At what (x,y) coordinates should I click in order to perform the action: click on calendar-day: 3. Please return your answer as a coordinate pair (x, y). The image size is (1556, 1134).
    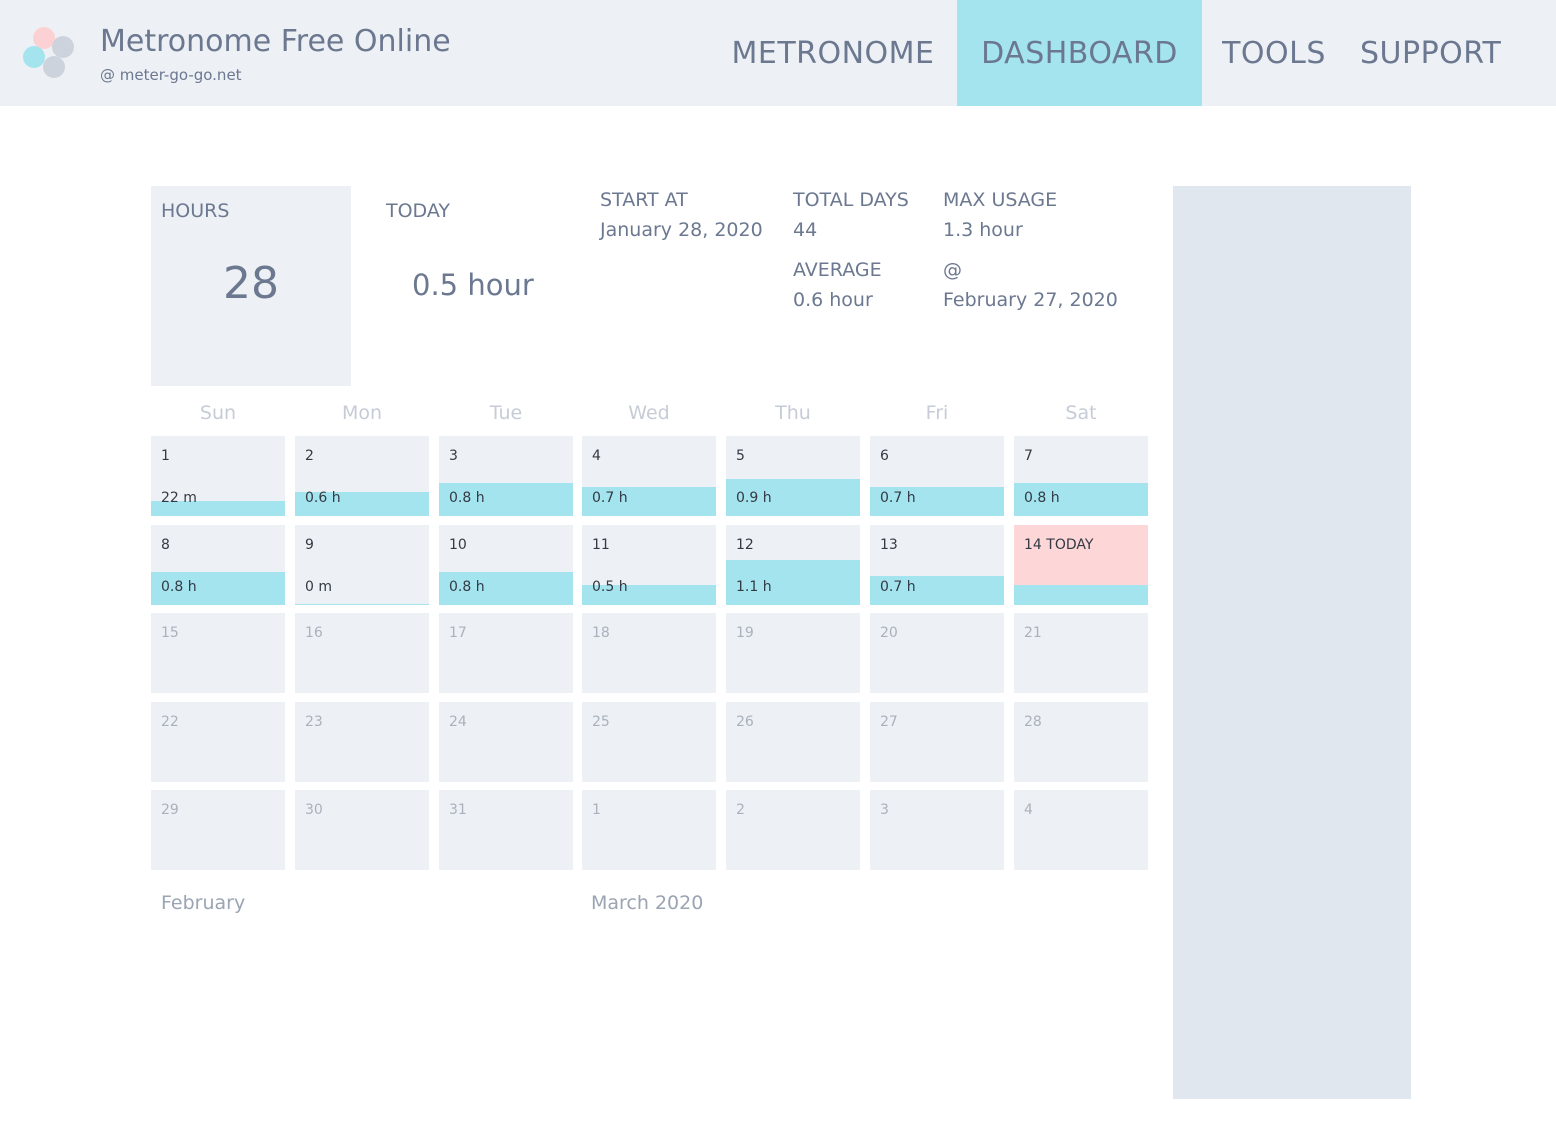
    Looking at the image, I should click on (937, 830).